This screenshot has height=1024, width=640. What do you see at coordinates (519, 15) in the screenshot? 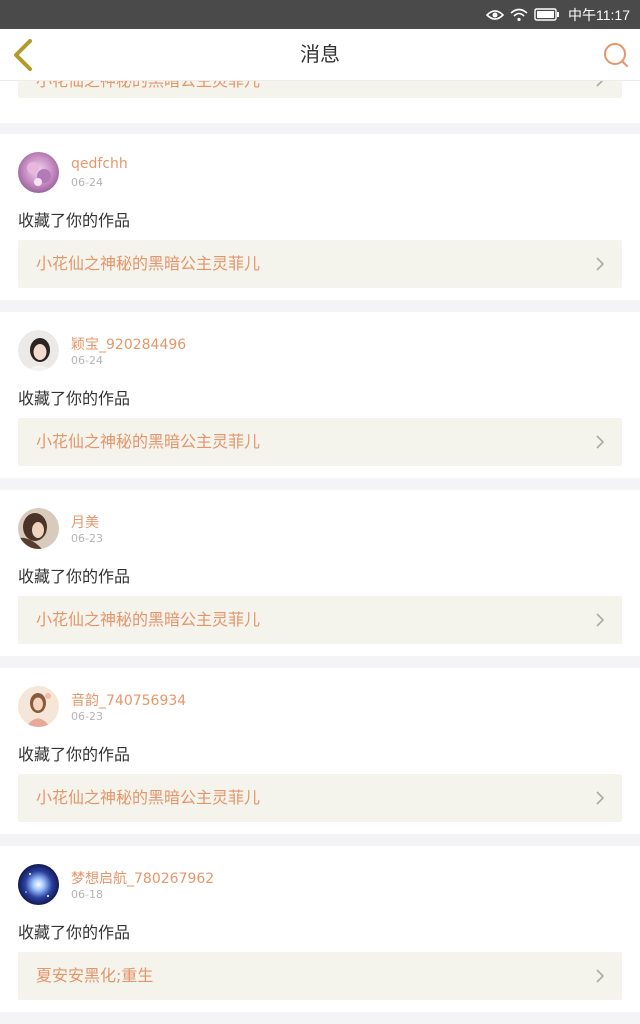
I see `wifi-icon` at bounding box center [519, 15].